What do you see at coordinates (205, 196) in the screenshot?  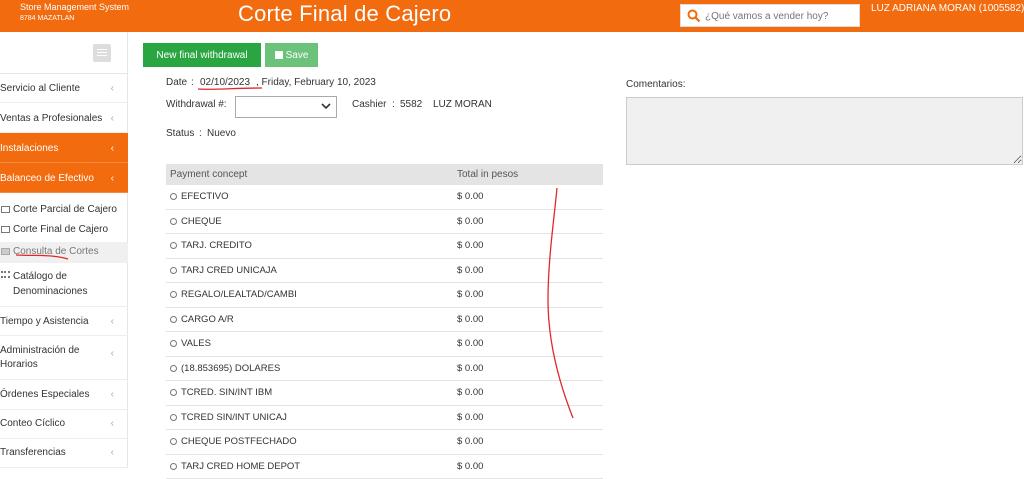 I see `payment-concept: EFECTIVO` at bounding box center [205, 196].